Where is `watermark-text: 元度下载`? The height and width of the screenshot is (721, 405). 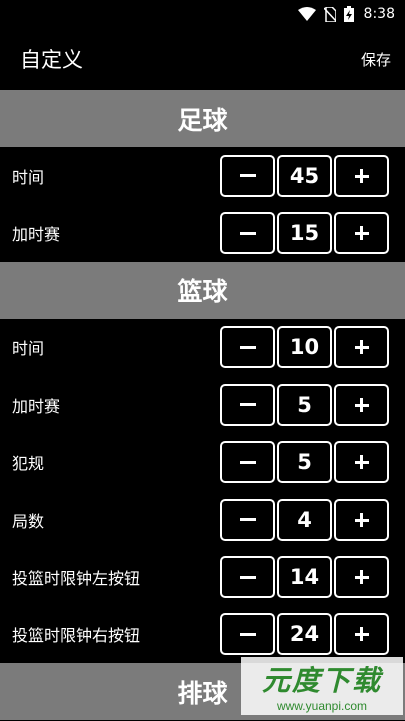 watermark-text: 元度下载 is located at coordinates (321, 680).